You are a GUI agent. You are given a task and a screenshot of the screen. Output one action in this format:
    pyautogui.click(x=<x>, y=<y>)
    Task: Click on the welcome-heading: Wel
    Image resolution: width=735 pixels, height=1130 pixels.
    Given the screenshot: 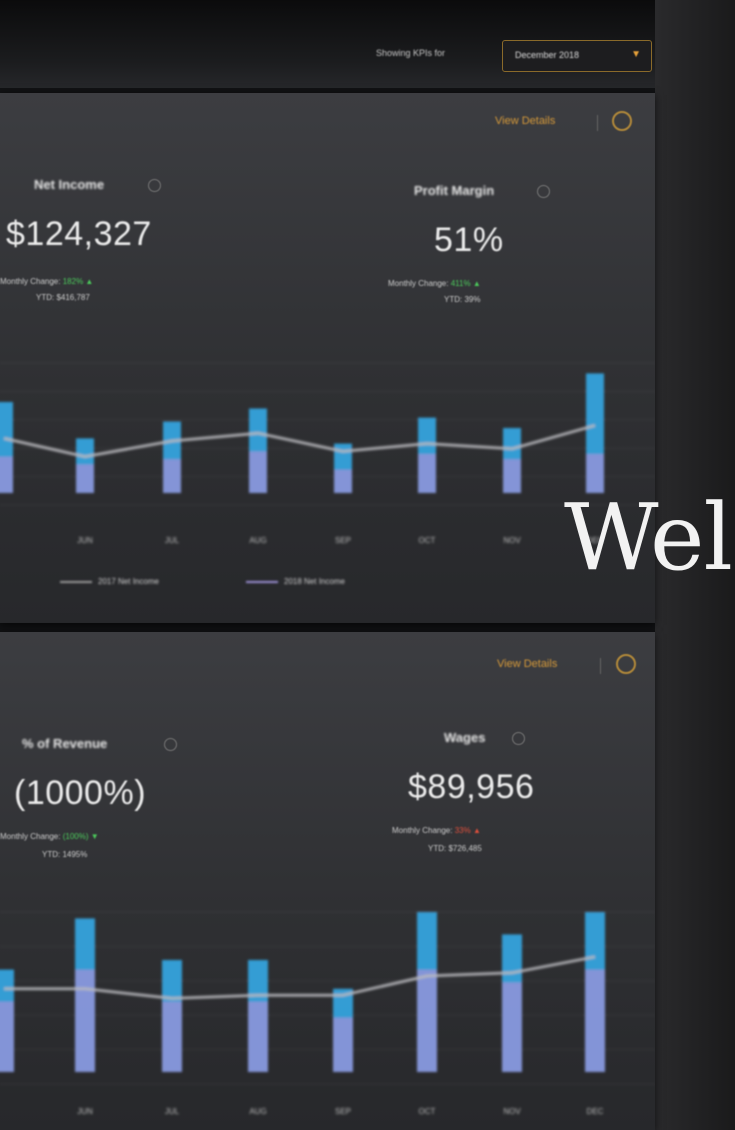 What is the action you would take?
    pyautogui.click(x=648, y=537)
    